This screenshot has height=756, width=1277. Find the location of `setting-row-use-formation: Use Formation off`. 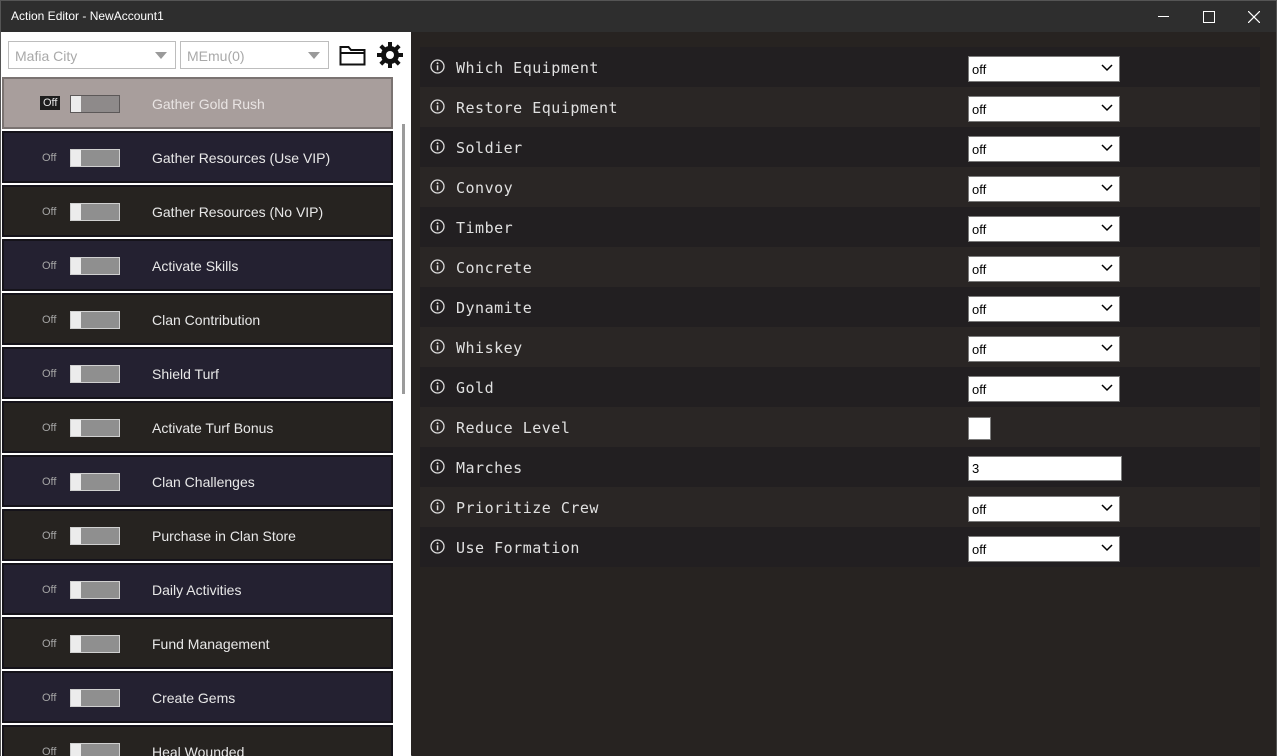

setting-row-use-formation: Use Formation off is located at coordinates (840, 547).